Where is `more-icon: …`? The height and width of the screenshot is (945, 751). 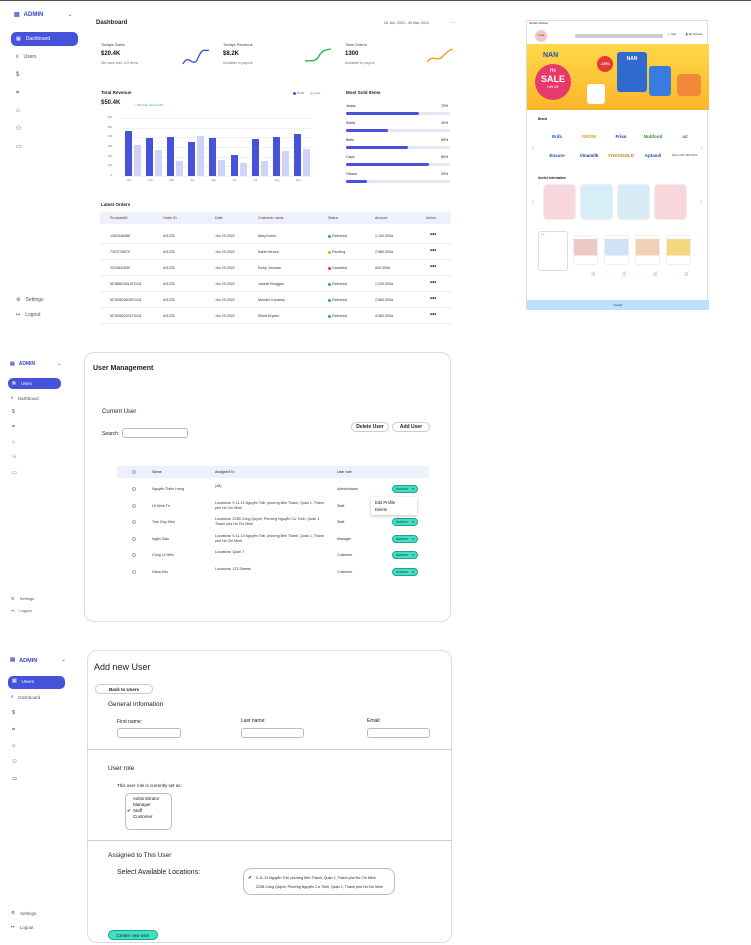 more-icon: … is located at coordinates (453, 22).